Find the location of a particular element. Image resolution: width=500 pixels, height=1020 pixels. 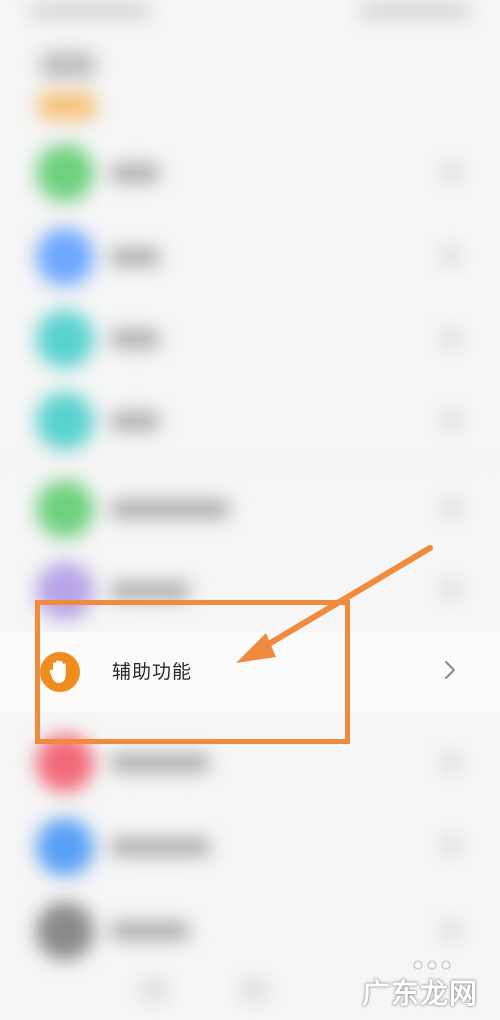

annotation-arrow is located at coordinates (334, 604).